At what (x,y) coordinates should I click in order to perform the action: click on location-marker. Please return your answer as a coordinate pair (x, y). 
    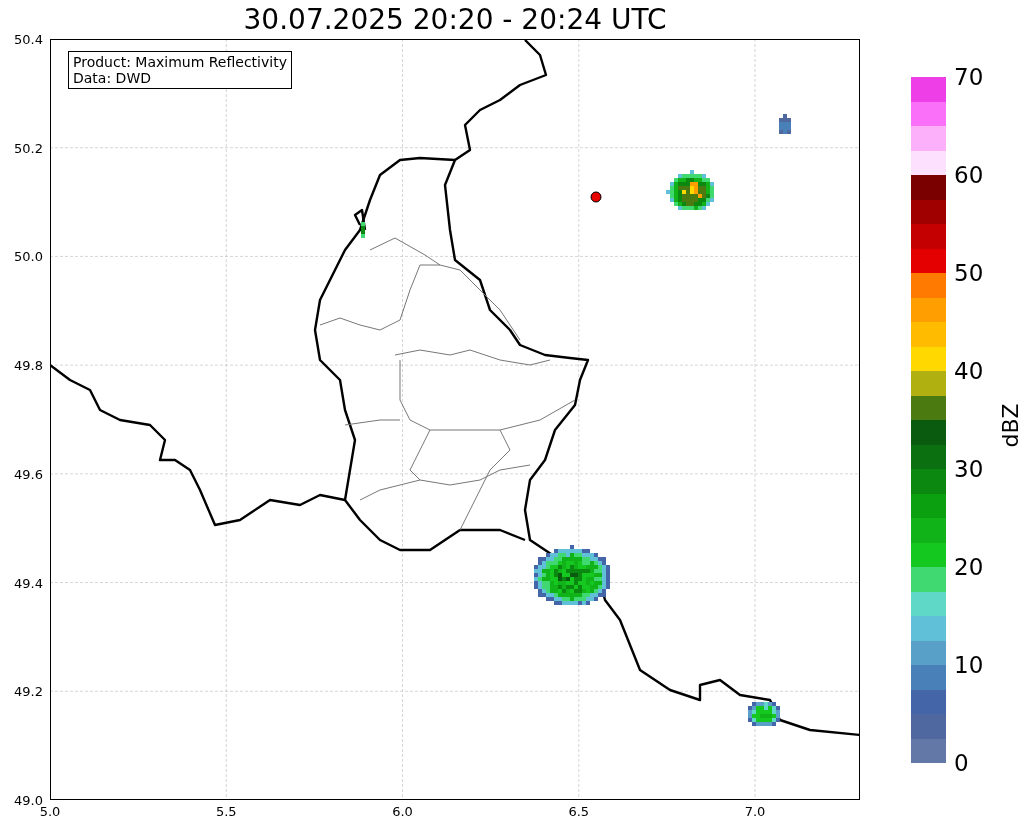
    Looking at the image, I should click on (596, 197).